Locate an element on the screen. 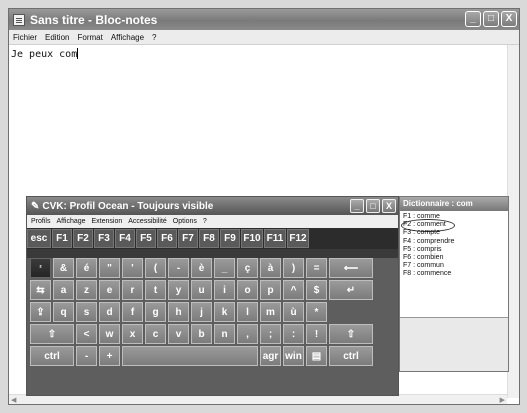 Image resolution: width=527 pixels, height=413 pixels. key-f8: F8 is located at coordinates (209, 238).